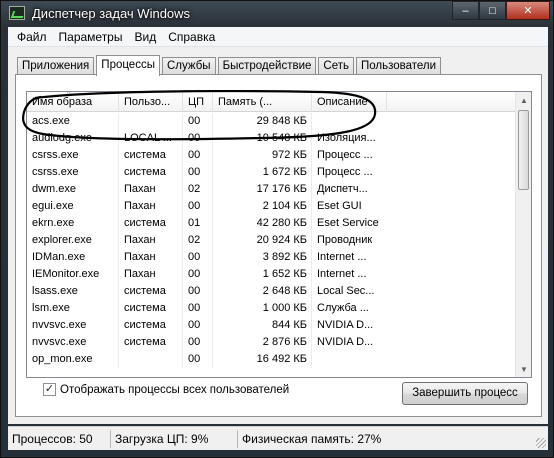 The width and height of the screenshot is (554, 458). What do you see at coordinates (262, 155) in the screenshot?
I see `process-memory-cell: 972 КБ` at bounding box center [262, 155].